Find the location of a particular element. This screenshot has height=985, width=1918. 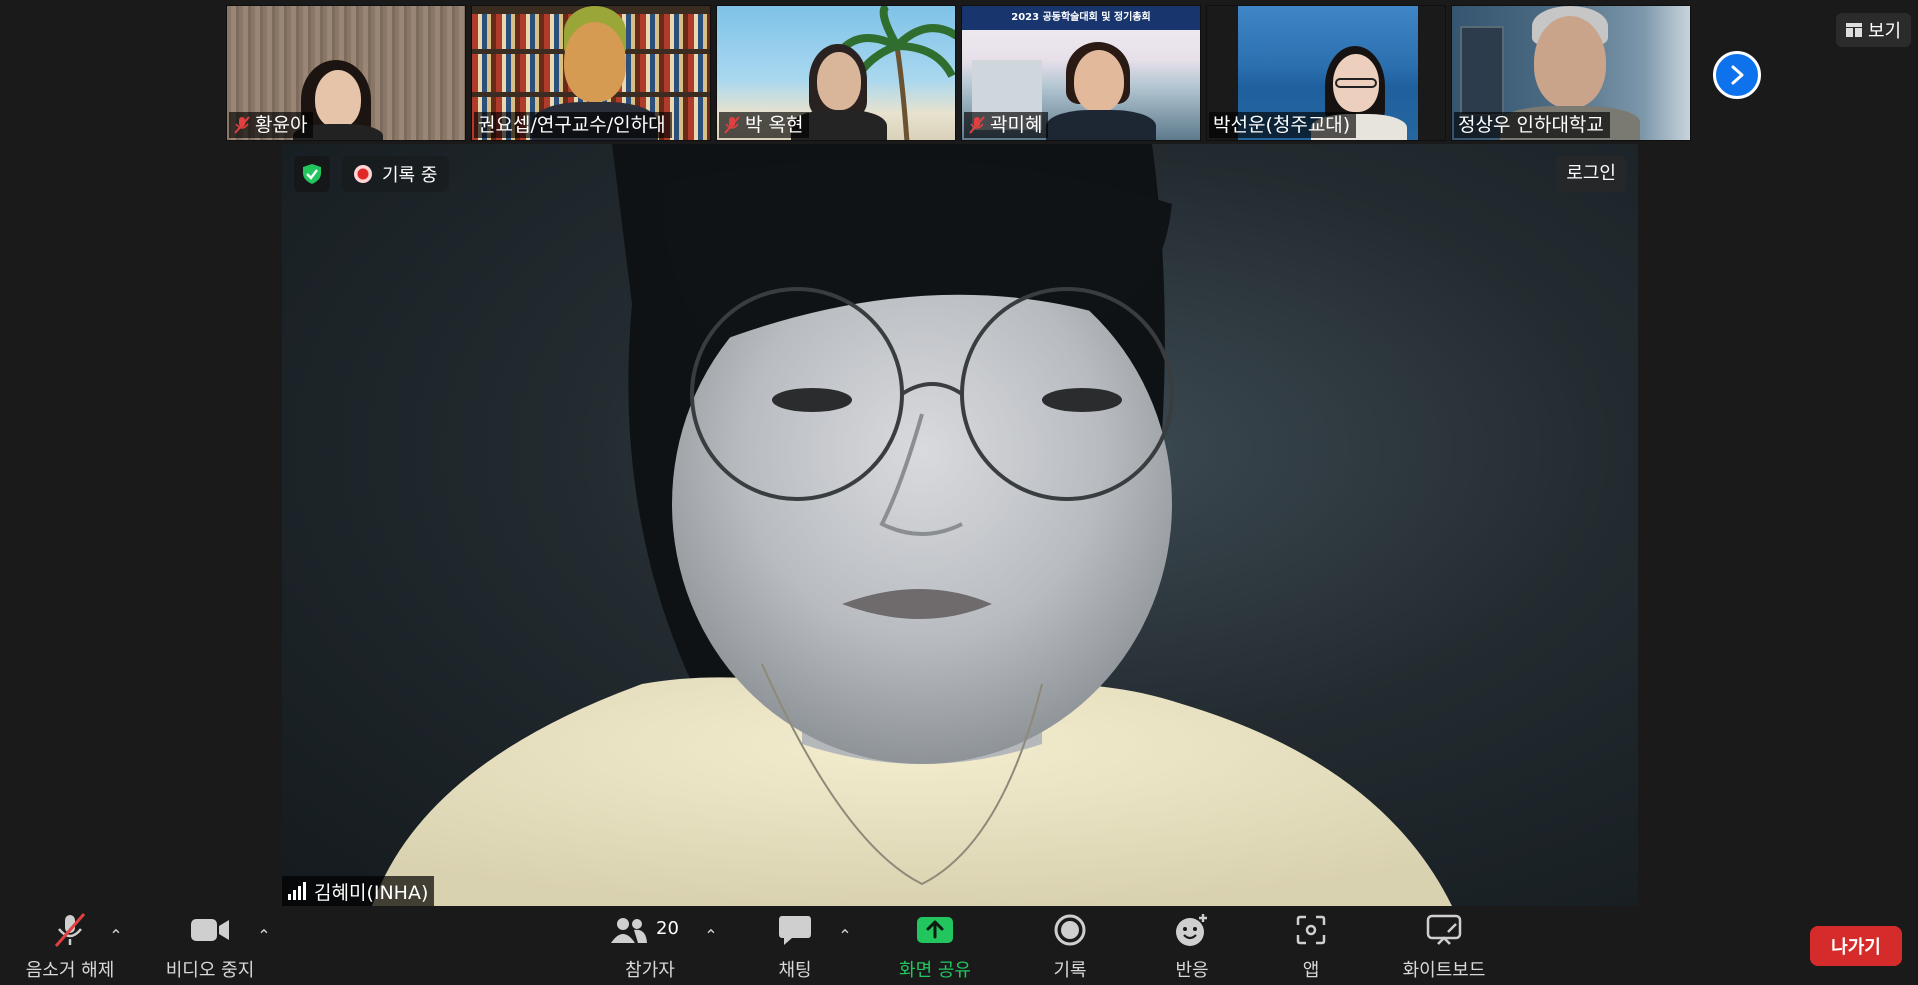

share-screen-button: 화면 공유 is located at coordinates (935, 946).